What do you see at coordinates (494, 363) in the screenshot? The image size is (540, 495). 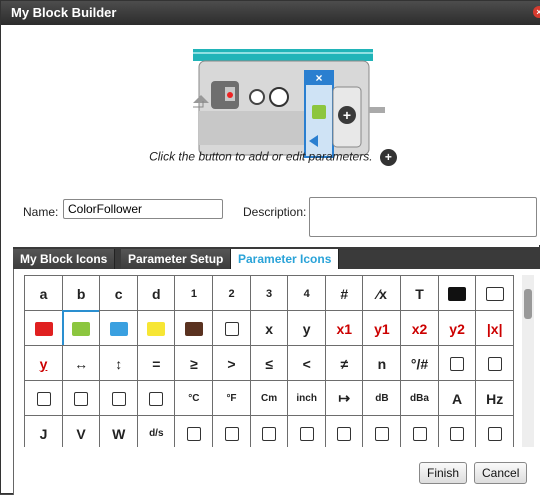 I see `hash-arrow-icon` at bounding box center [494, 363].